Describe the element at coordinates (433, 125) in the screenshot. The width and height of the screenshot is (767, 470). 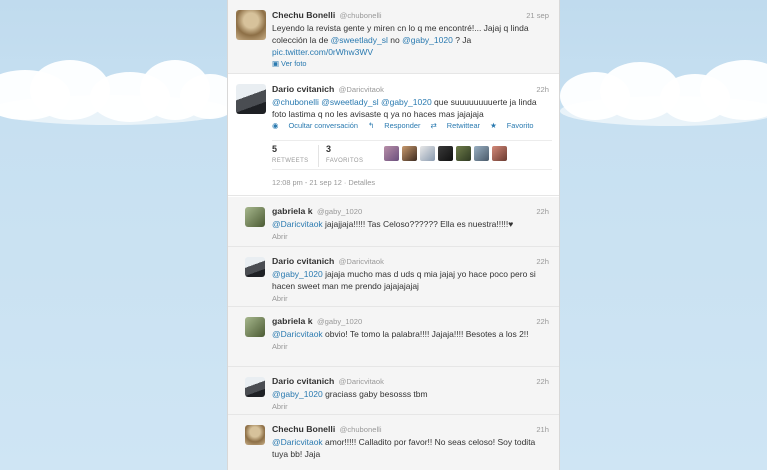
I see `retweet-icon: ⇄` at that location.